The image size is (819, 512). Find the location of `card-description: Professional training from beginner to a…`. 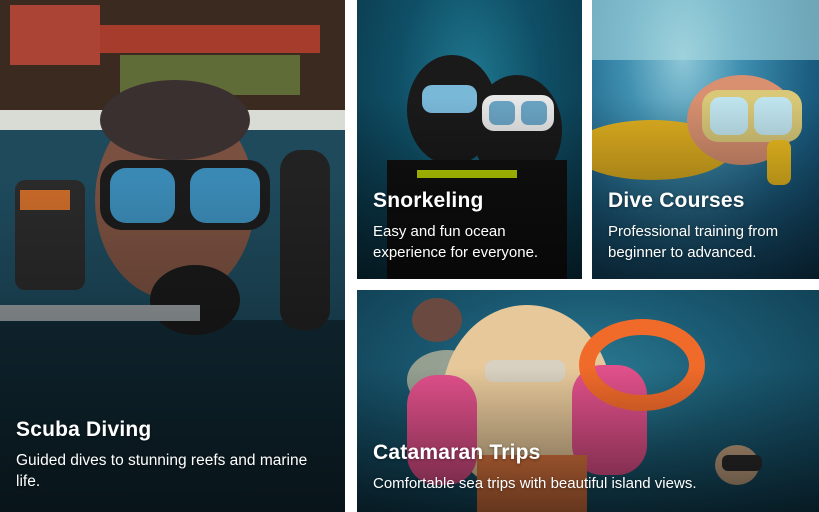

card-description: Professional training from beginner to a… is located at coordinates (693, 242).